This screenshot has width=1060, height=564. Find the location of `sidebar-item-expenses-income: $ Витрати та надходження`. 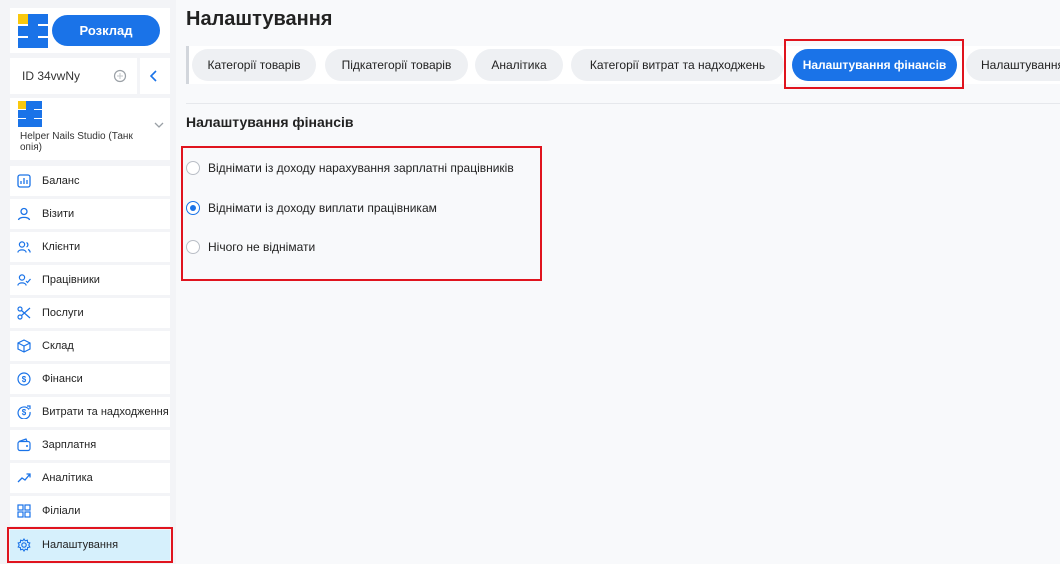

sidebar-item-expenses-income: $ Витрати та надходження is located at coordinates (90, 412).